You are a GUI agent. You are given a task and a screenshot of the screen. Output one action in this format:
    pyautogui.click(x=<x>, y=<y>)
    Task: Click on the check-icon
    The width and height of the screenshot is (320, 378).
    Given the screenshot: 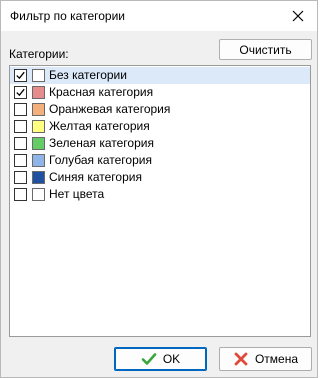 What is the action you would take?
    pyautogui.click(x=149, y=359)
    